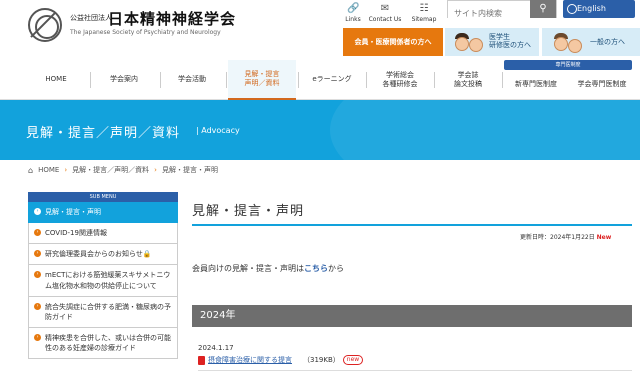  Describe the element at coordinates (385, 19) in the screenshot. I see `contact-us-label: Contact Us` at that location.